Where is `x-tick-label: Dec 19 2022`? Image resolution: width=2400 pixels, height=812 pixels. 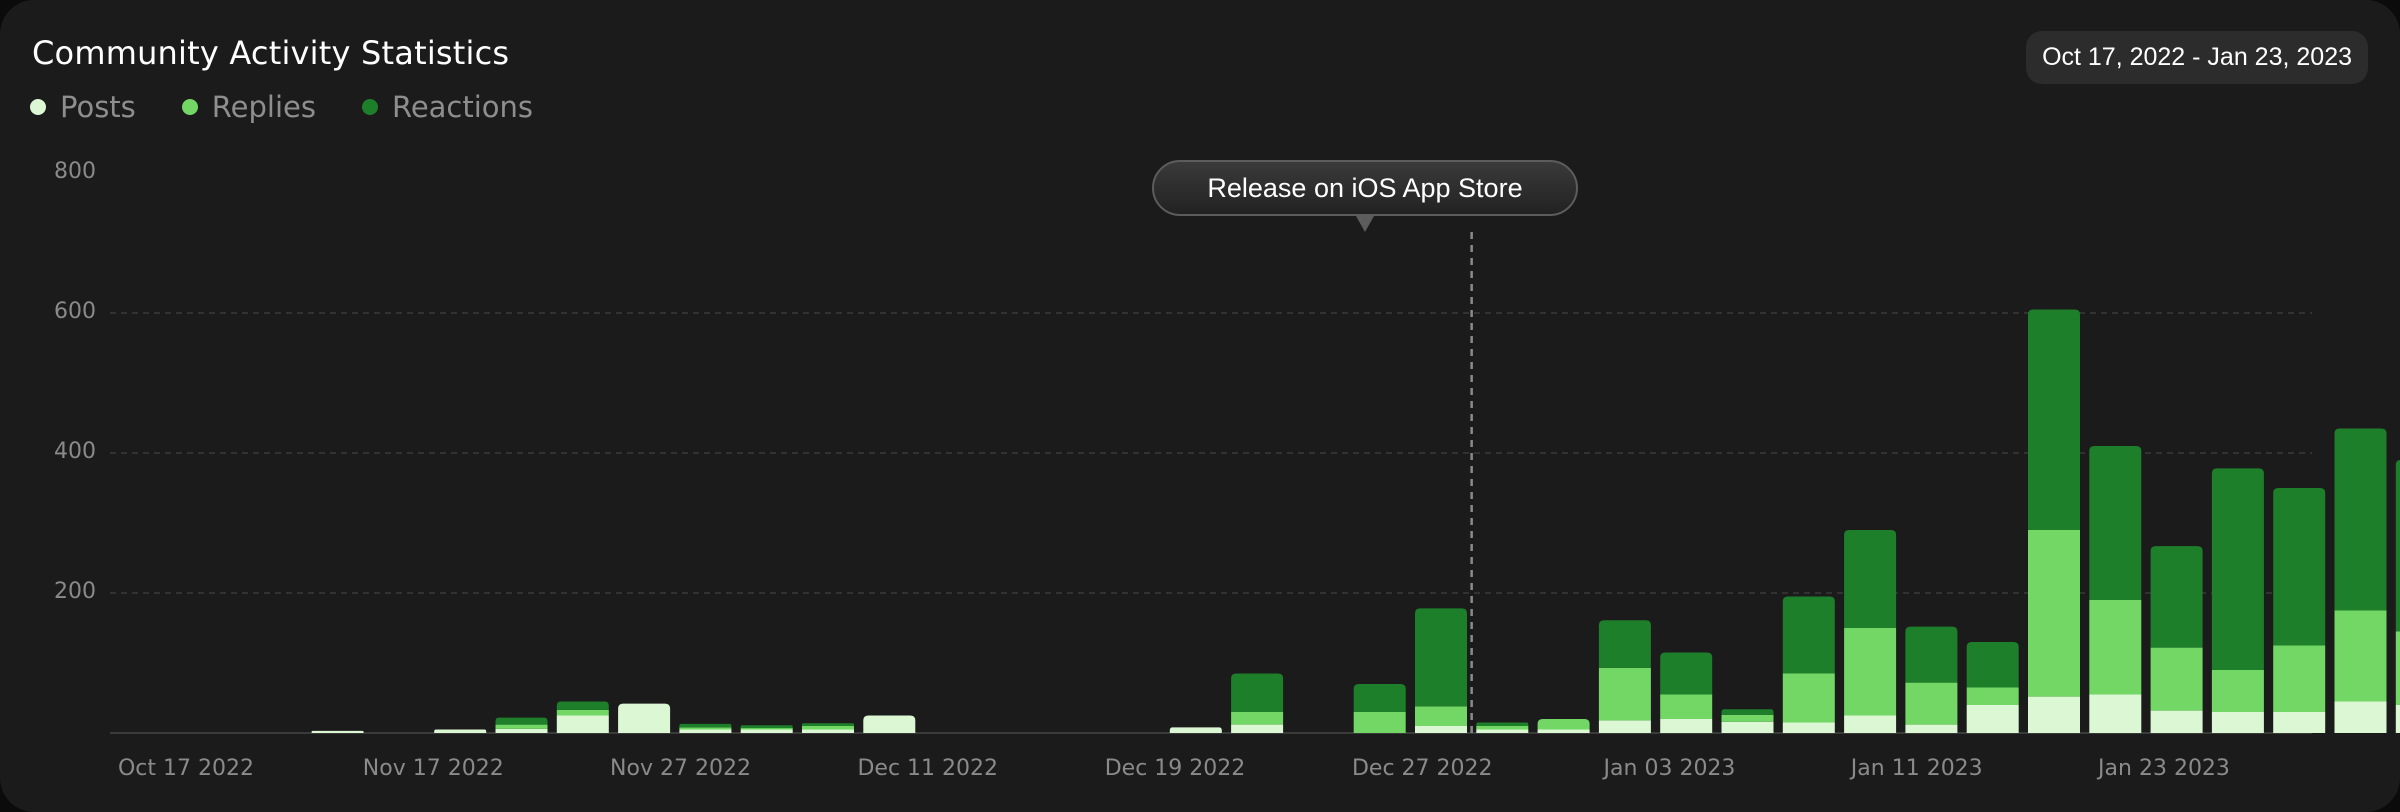
x-tick-label: Dec 19 2022 is located at coordinates (1175, 768).